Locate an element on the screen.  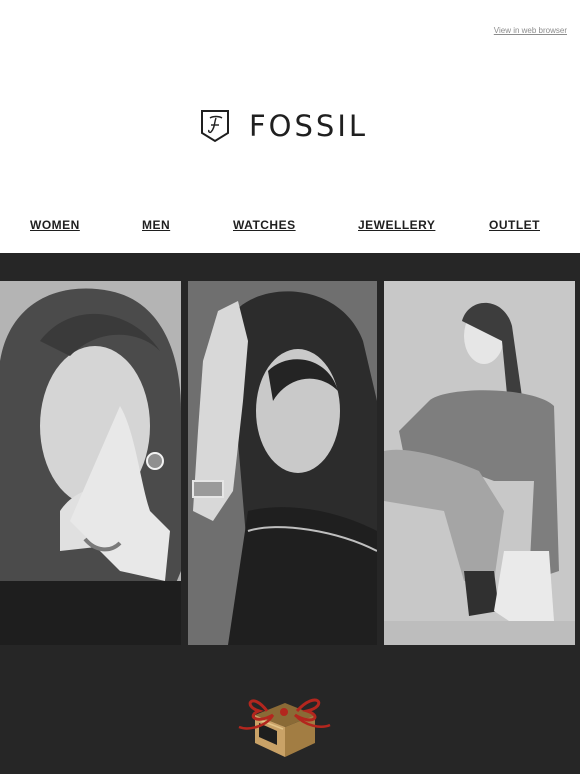
nav-item-women: WOMEN is located at coordinates (55, 225).